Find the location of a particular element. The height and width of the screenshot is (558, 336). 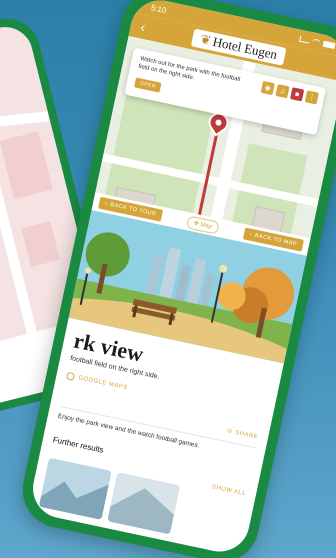

grid-icon: ⋮ is located at coordinates (311, 97).